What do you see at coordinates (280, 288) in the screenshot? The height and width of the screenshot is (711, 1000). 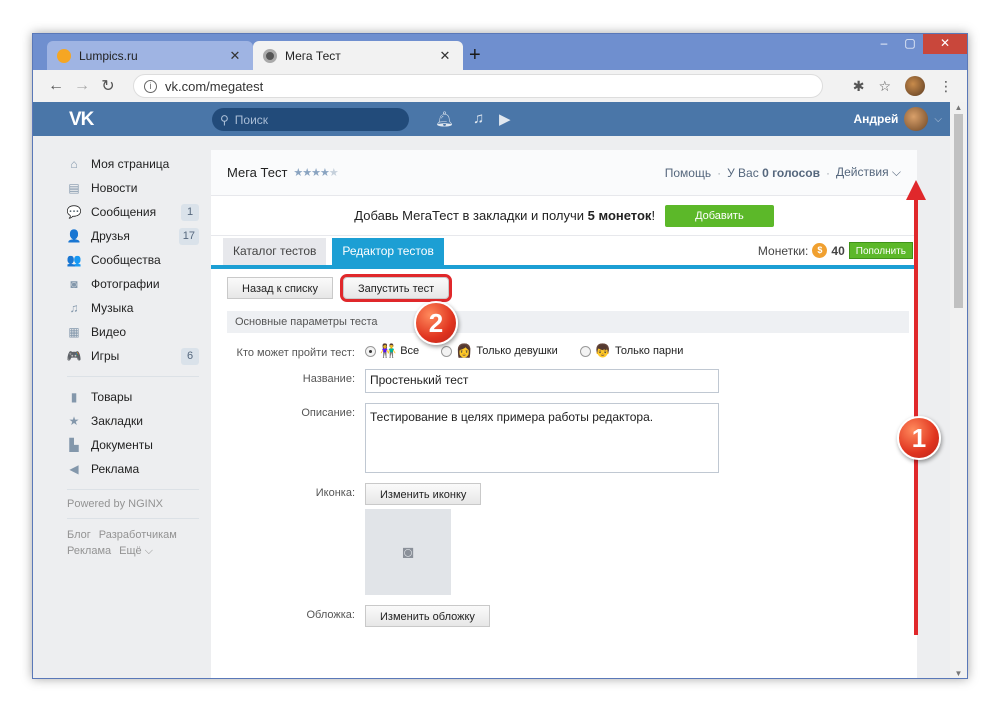 I see `back-to-list-button: Назад к списку` at bounding box center [280, 288].